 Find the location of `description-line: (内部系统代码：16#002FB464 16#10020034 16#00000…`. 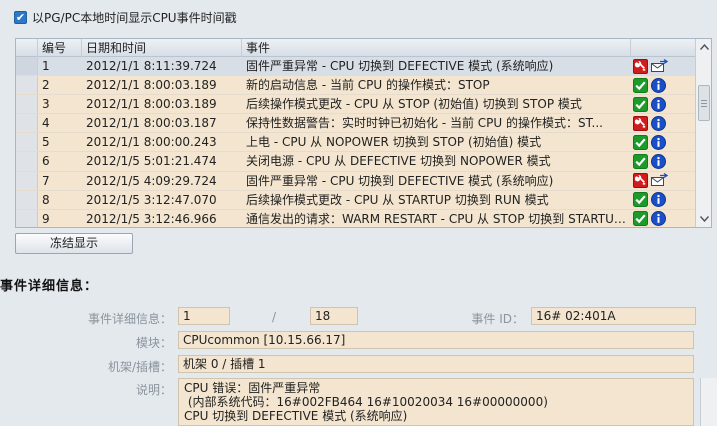

description-line: (内部系统代码：16#002FB464 16#10020034 16#00000… is located at coordinates (366, 402).